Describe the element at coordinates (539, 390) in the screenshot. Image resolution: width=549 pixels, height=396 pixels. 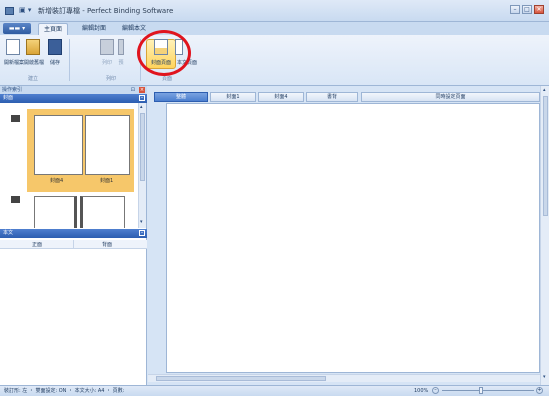
I see `zoom-in-icon: +` at that location.